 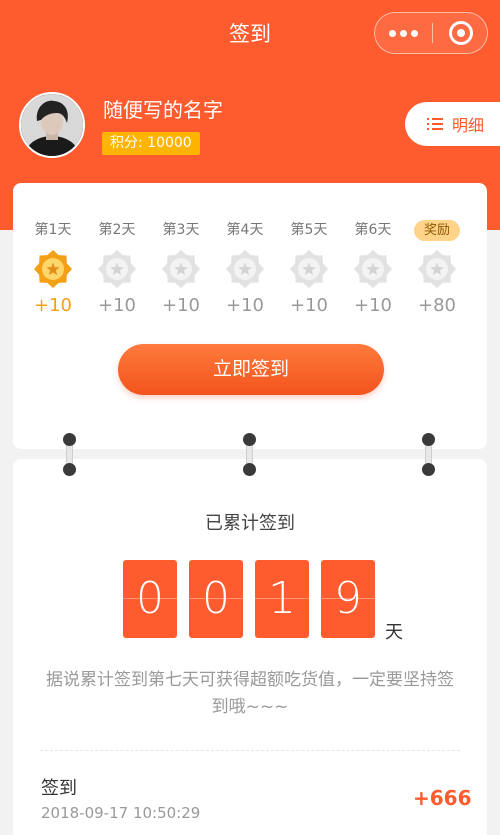 I want to click on tip-text: 据说累计签到第七天可获得超额吃货值，一定要坚持签到哦~~~, so click(x=250, y=693).